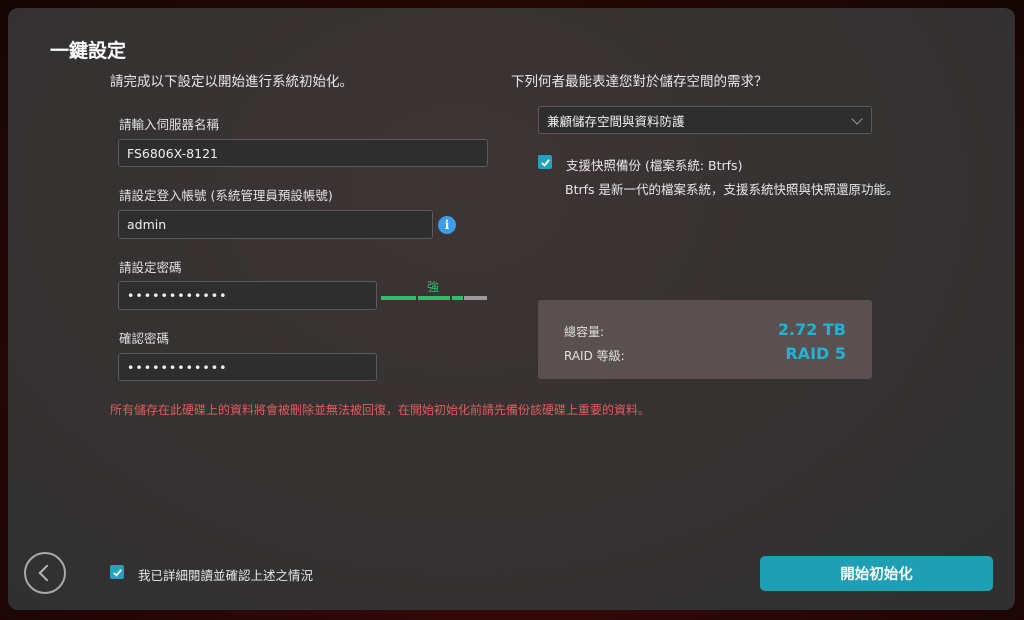  I want to click on setup-instructions: 請完成以下設定以開始進行系統初始化。, so click(231, 82).